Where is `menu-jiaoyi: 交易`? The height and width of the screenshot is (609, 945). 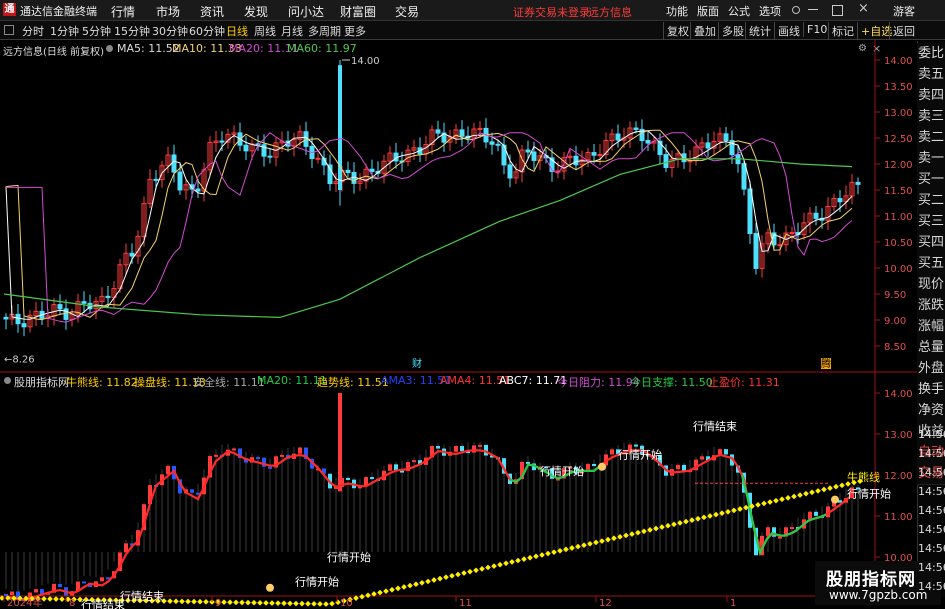 menu-jiaoyi: 交易 is located at coordinates (407, 11).